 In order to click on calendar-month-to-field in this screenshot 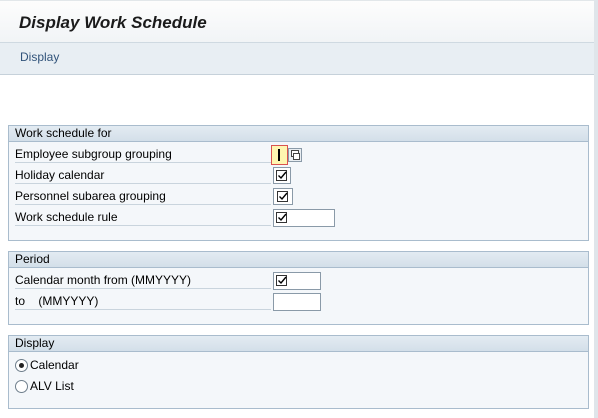, I will do `click(297, 302)`.